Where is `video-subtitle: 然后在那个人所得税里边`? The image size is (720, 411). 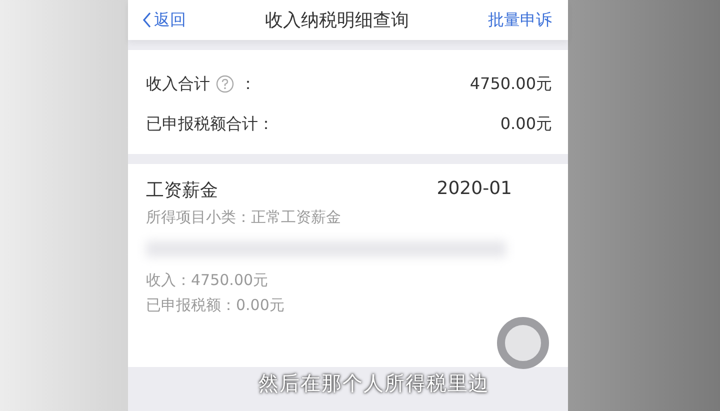
video-subtitle: 然后在那个人所得税里边 is located at coordinates (374, 383).